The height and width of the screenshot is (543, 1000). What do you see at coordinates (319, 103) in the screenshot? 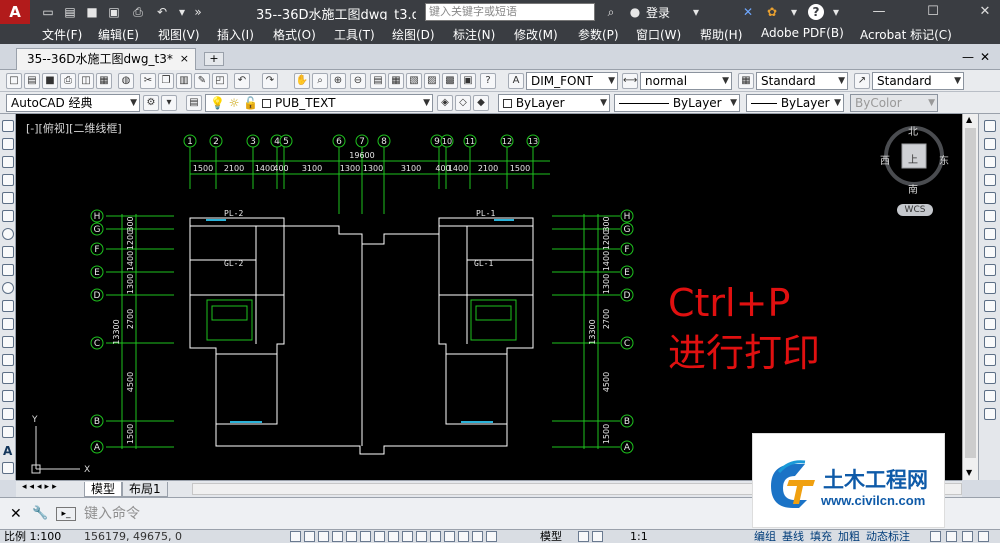
I see `layer-select: 💡 ☼ 🔓 PUB_TEXT ▼` at bounding box center [319, 103].